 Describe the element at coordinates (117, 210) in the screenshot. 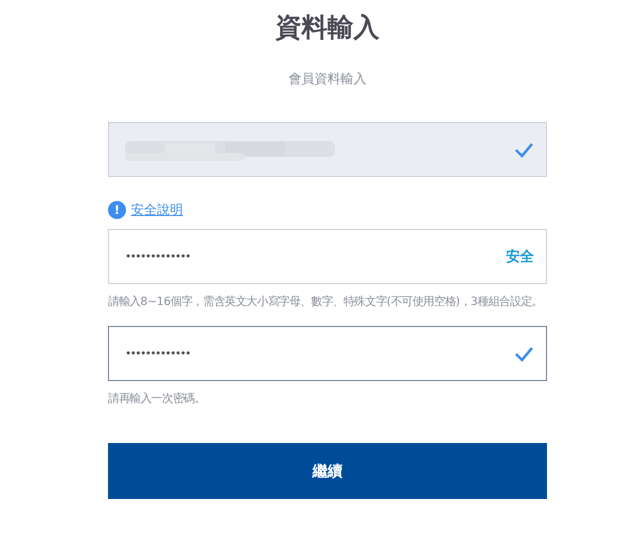

I see `info-icon: !` at that location.